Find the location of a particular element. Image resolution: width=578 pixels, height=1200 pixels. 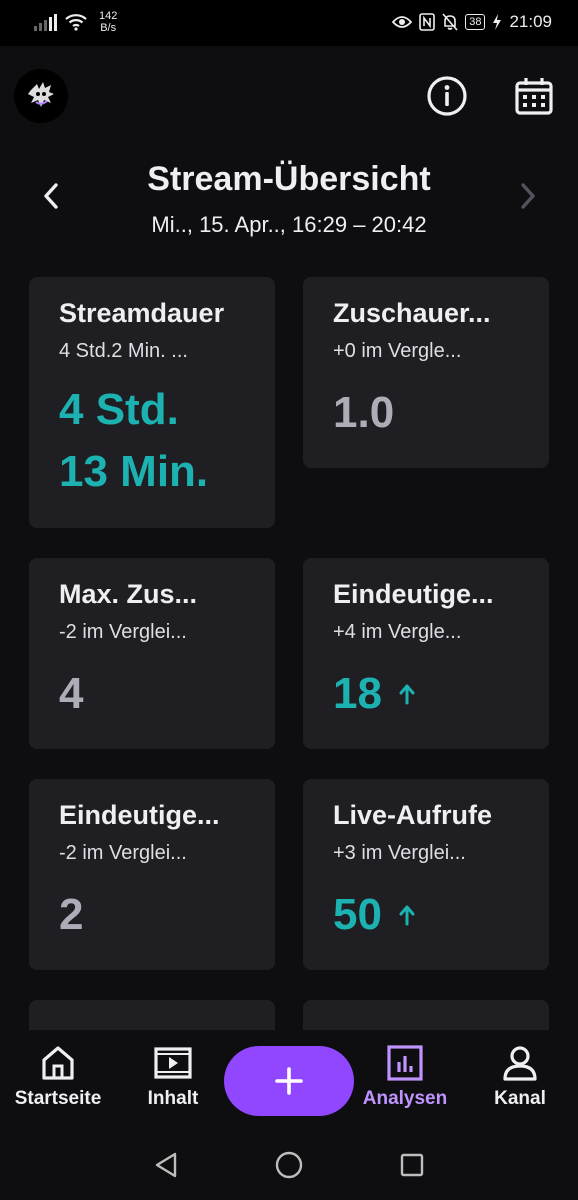

card-value-text: 2 is located at coordinates (71, 914).